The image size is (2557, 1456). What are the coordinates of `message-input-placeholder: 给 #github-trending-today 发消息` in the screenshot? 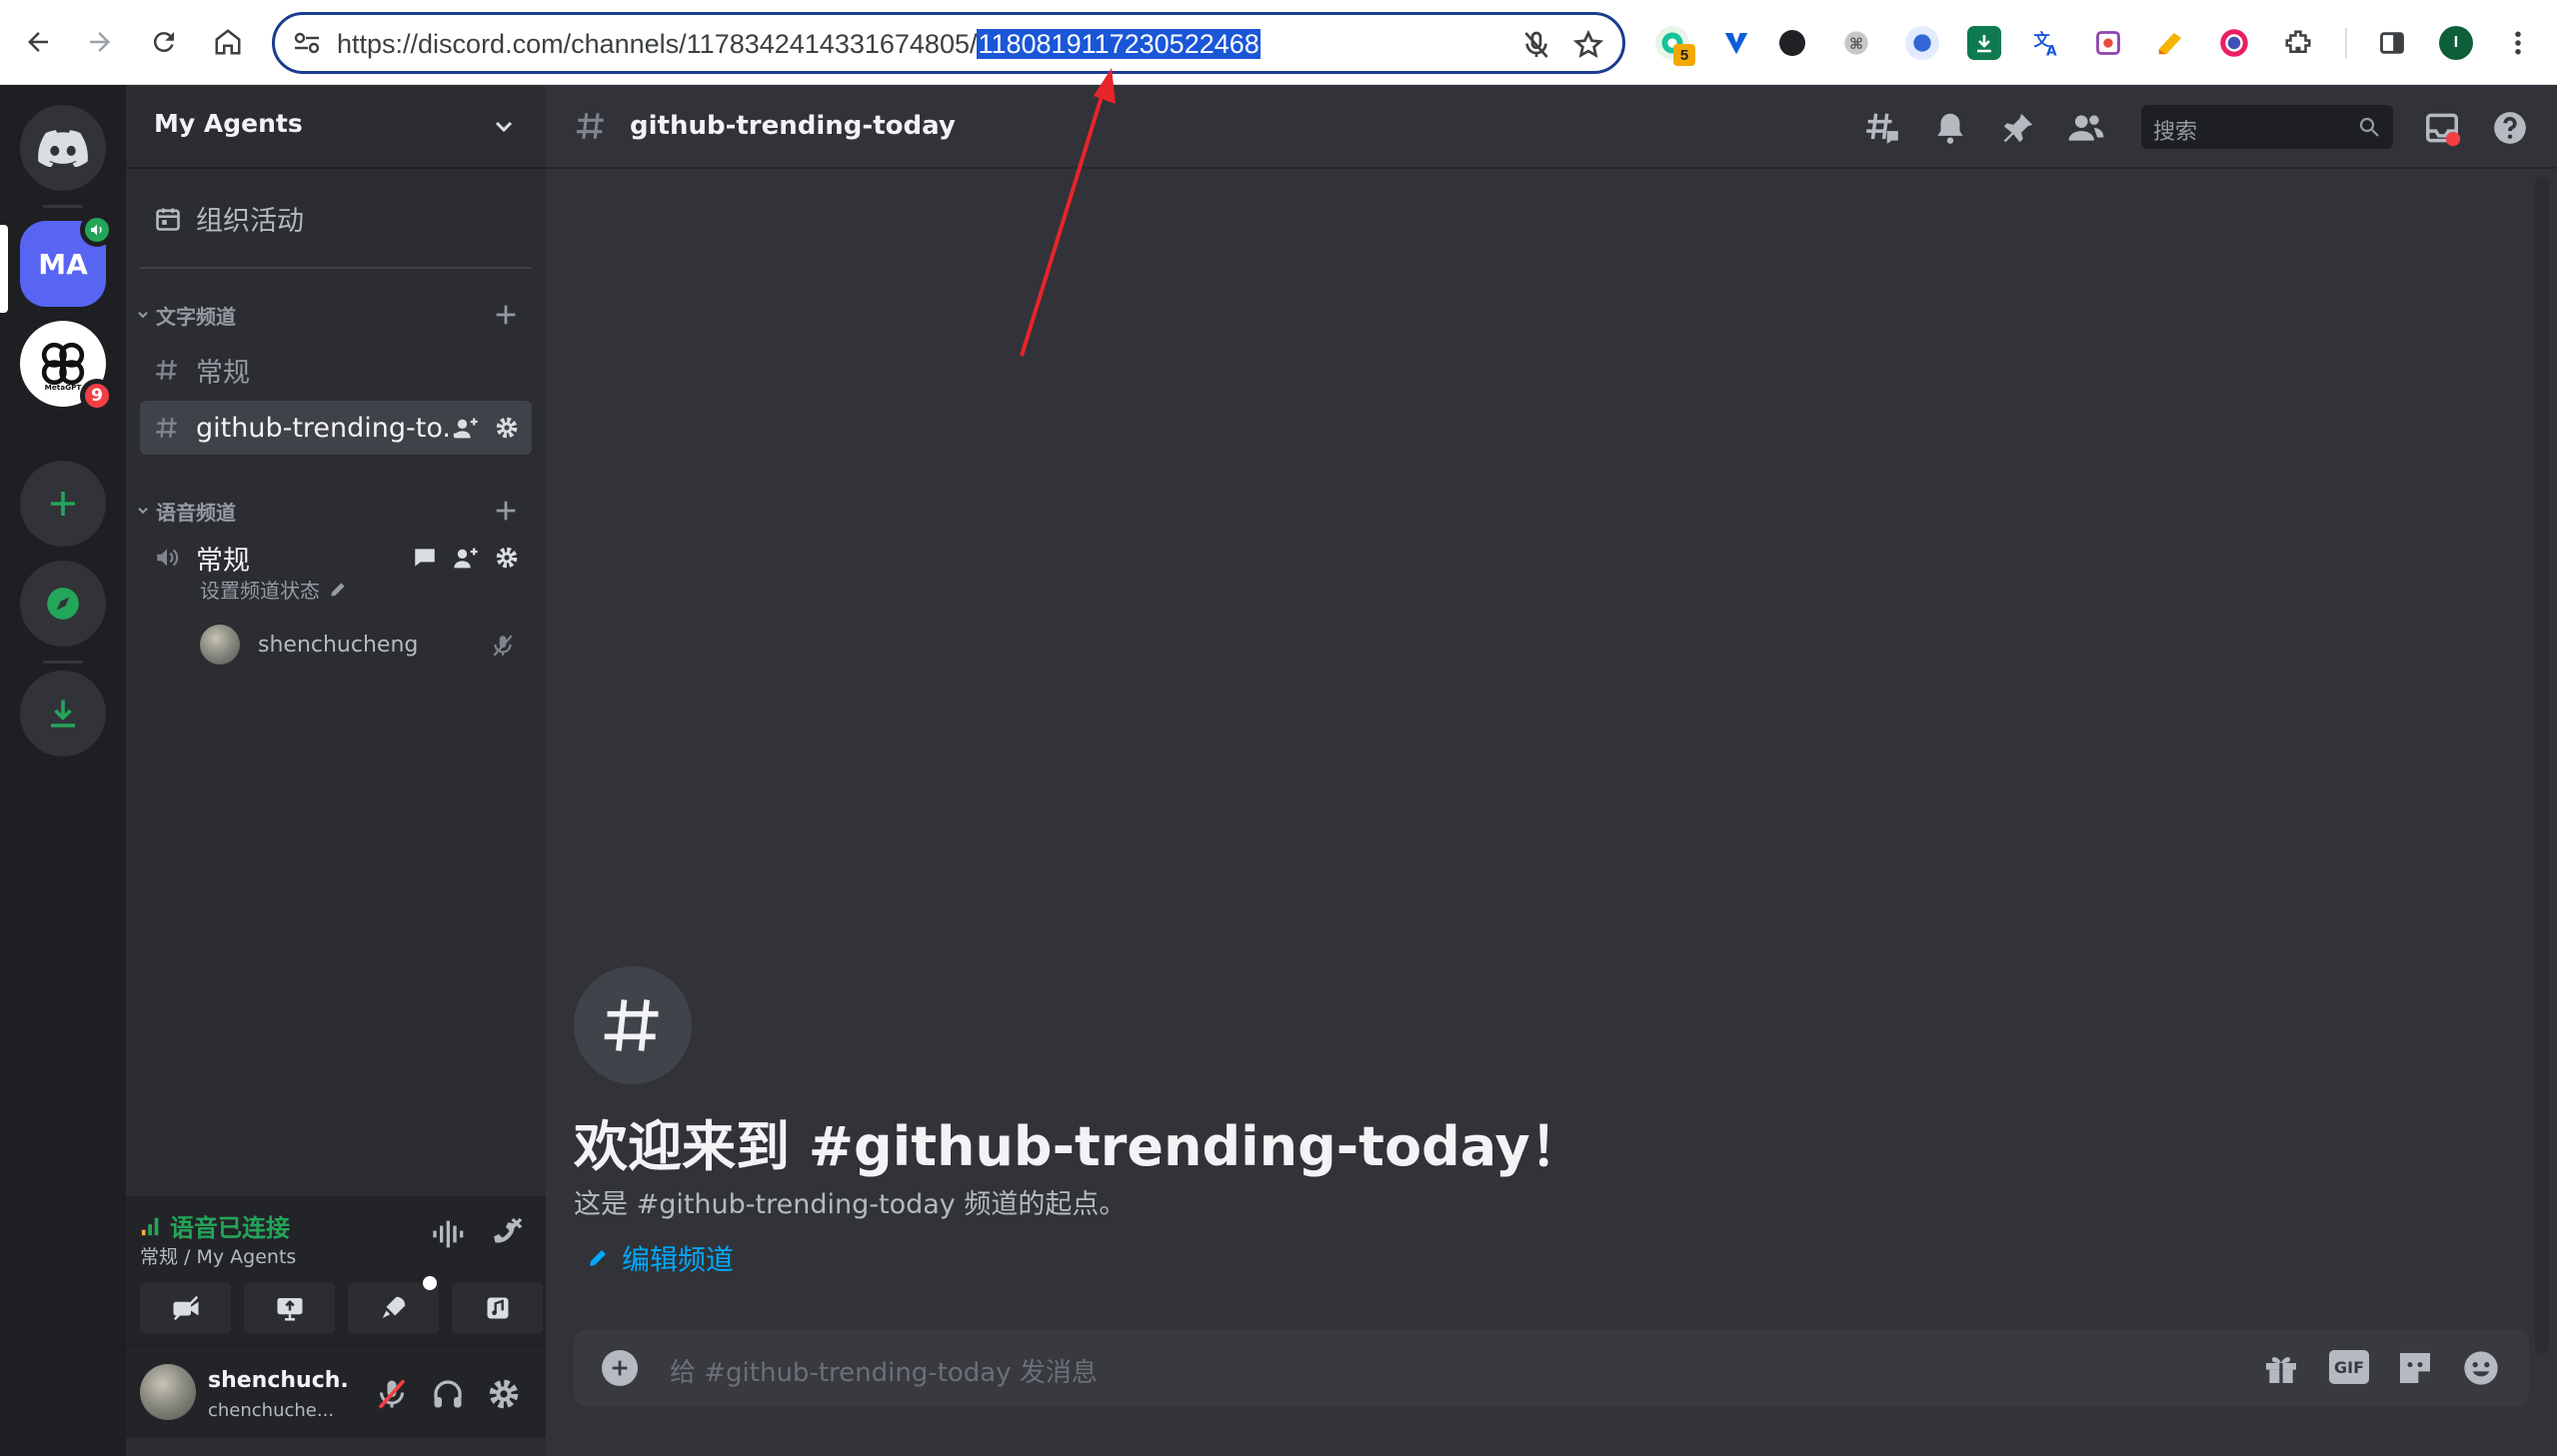 It's located at (884, 1373).